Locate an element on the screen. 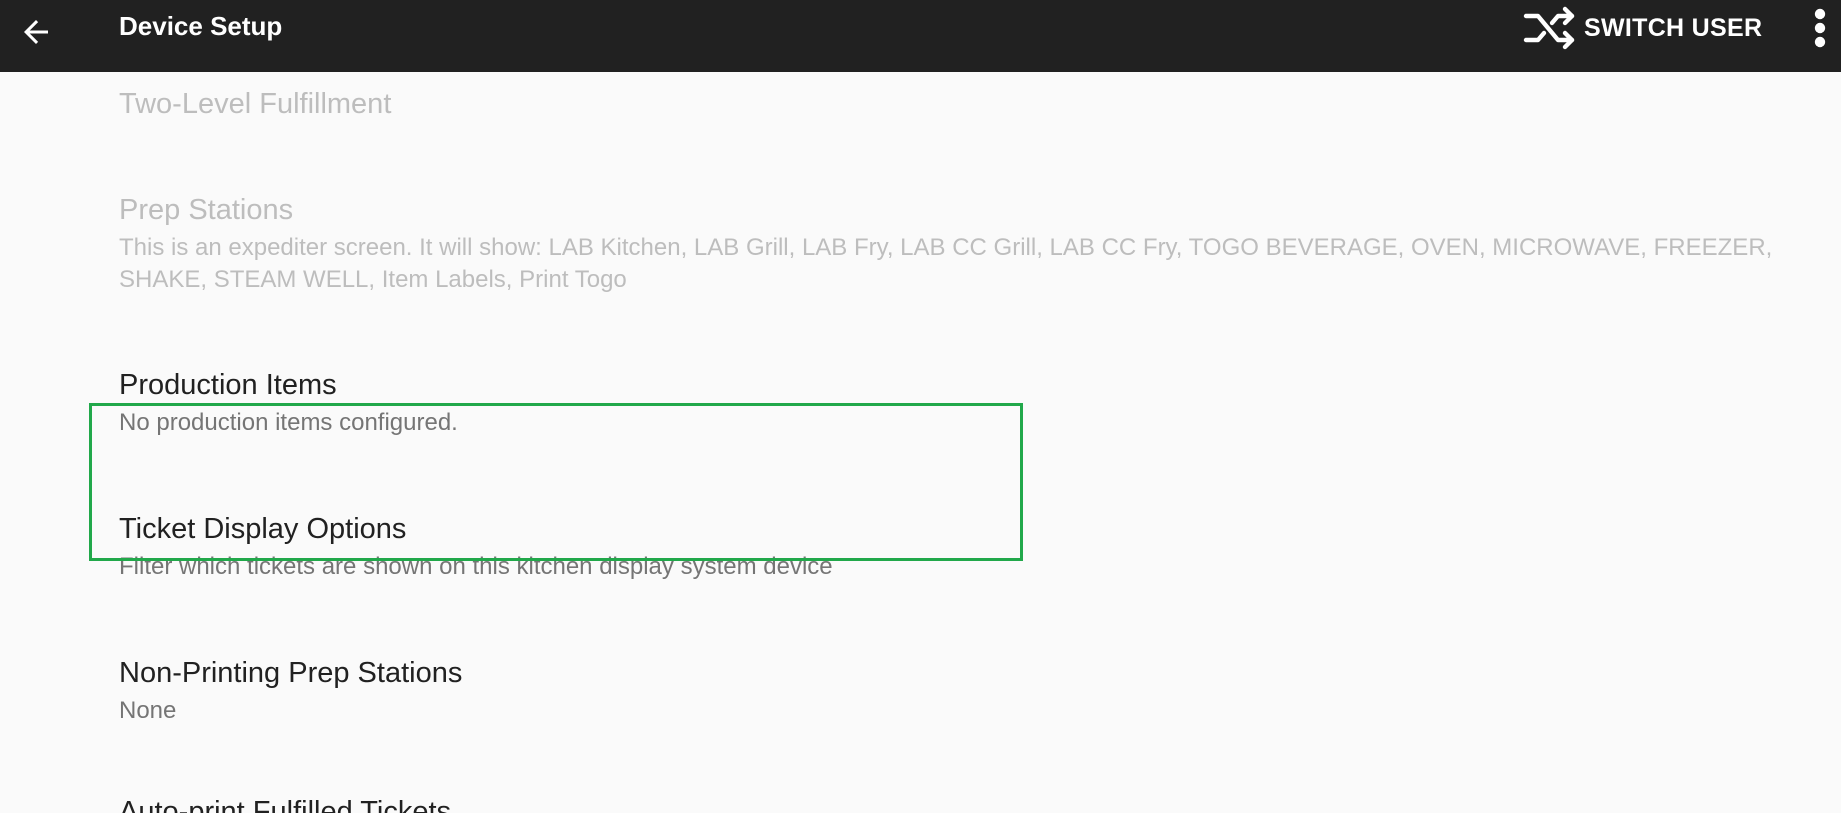  shuffle-icon is located at coordinates (1549, 28).